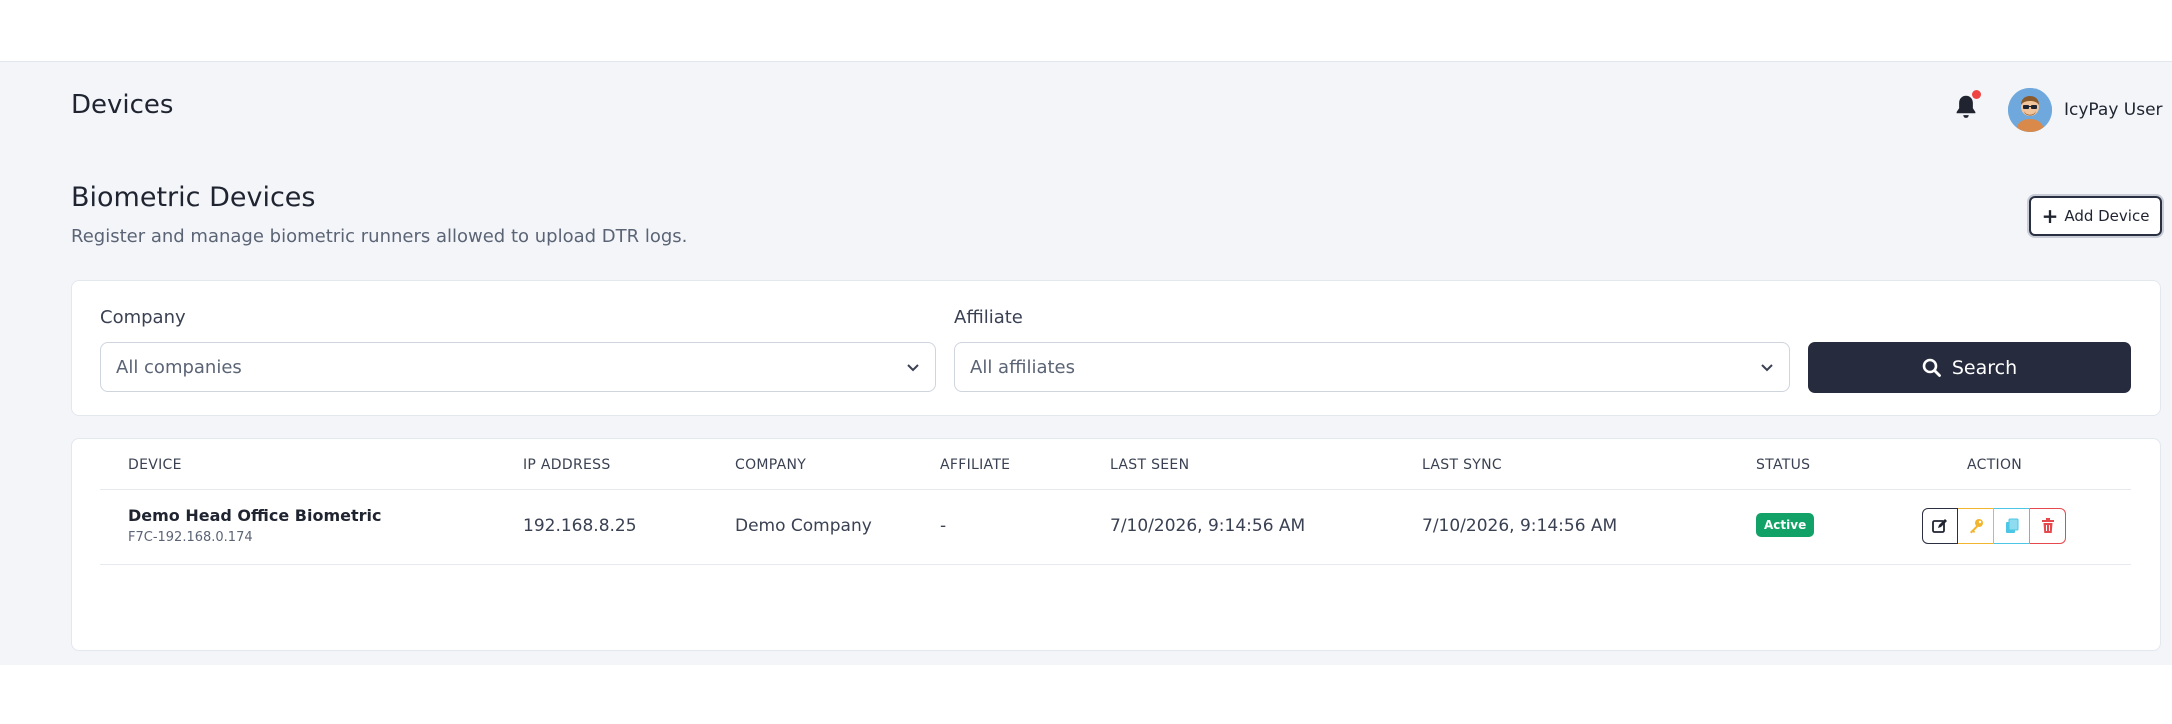 The image size is (2172, 724). What do you see at coordinates (771, 465) in the screenshot?
I see `column-header: COMPANY` at bounding box center [771, 465].